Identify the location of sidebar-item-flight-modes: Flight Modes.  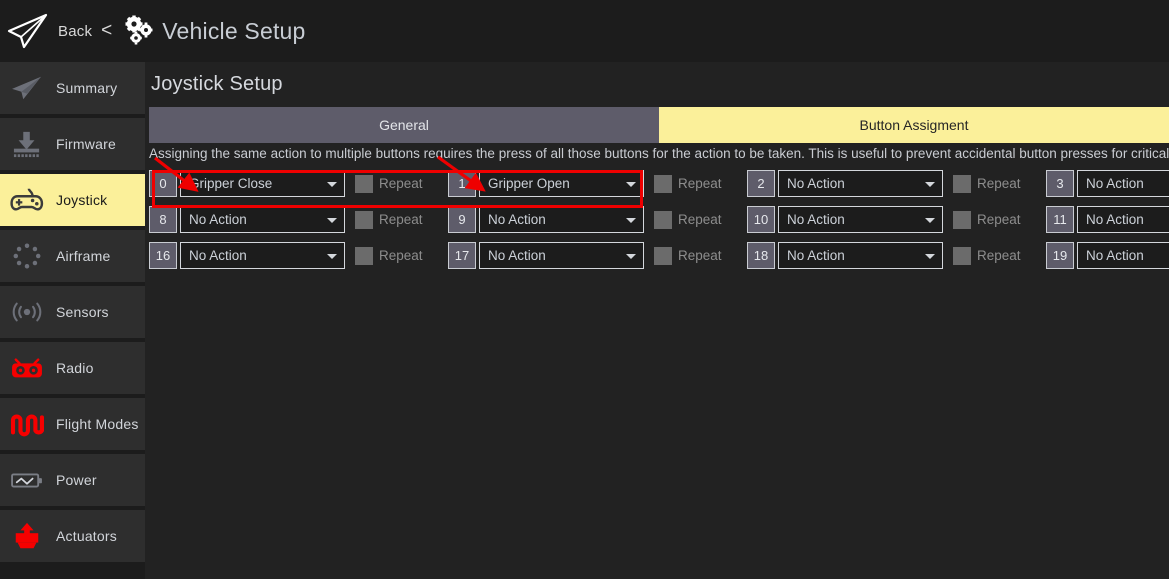
(72, 424).